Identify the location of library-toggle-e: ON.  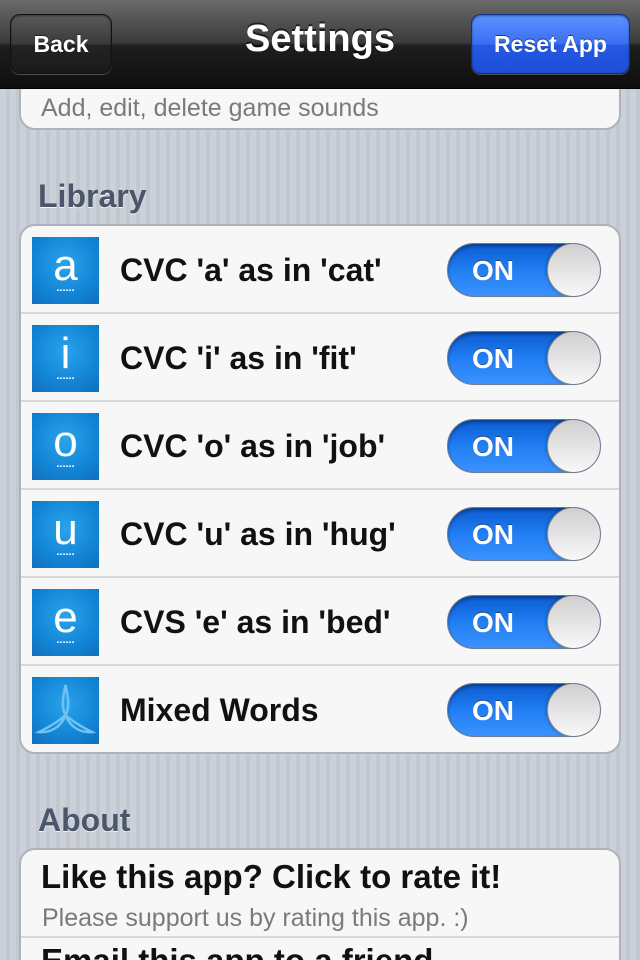
(524, 622).